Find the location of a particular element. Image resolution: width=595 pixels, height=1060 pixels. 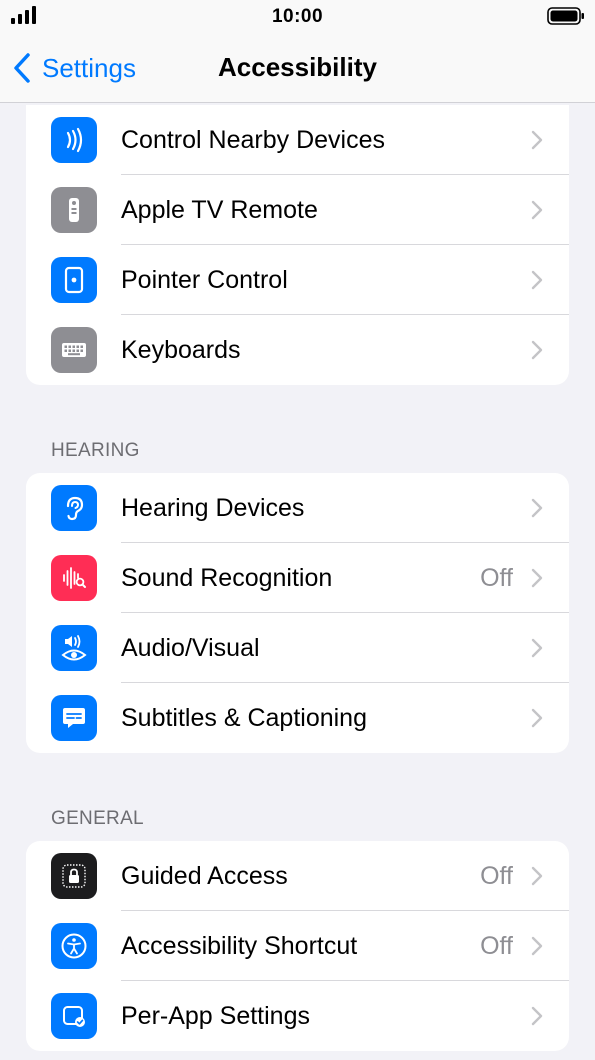

accessibility-shortcut-icon is located at coordinates (74, 946).